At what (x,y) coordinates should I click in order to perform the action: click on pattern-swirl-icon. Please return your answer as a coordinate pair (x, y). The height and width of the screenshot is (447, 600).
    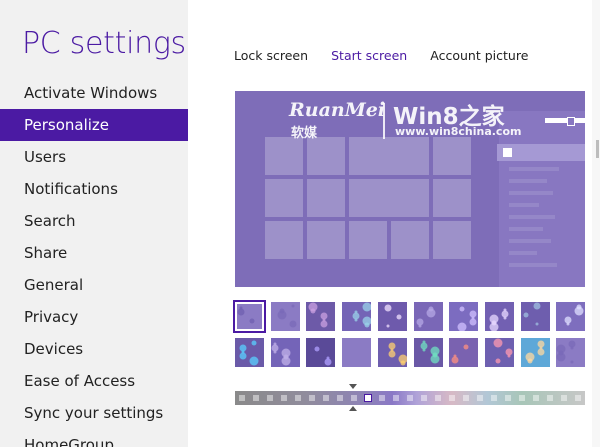
    Looking at the image, I should click on (320, 316).